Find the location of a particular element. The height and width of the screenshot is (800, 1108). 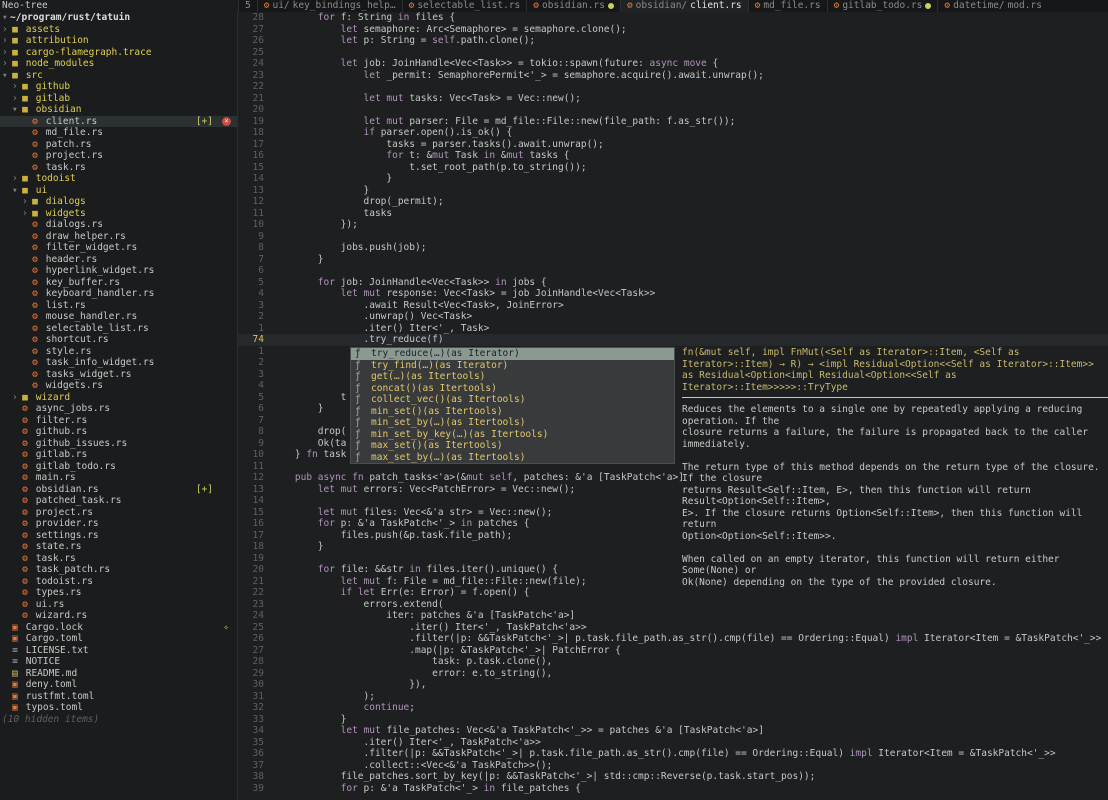

buffer-tab: ⚙ md_file.rs is located at coordinates (787, 6).